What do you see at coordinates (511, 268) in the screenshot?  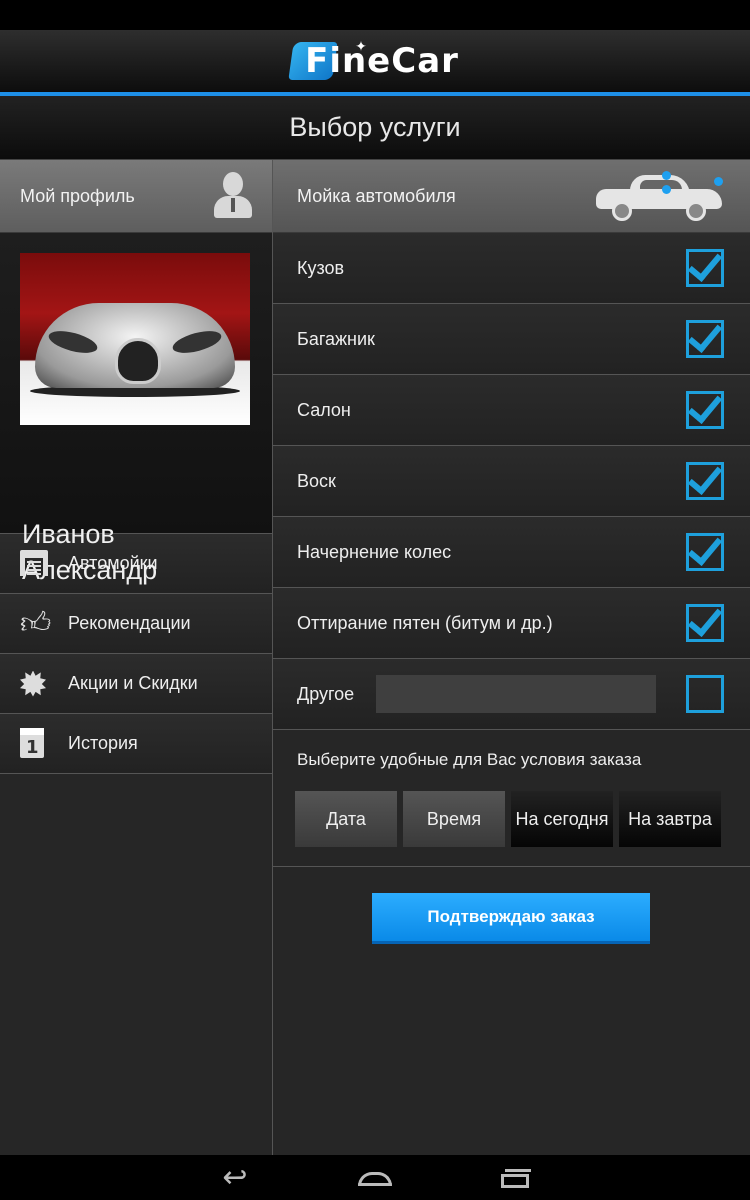 I see `service-row-body: Кузов` at bounding box center [511, 268].